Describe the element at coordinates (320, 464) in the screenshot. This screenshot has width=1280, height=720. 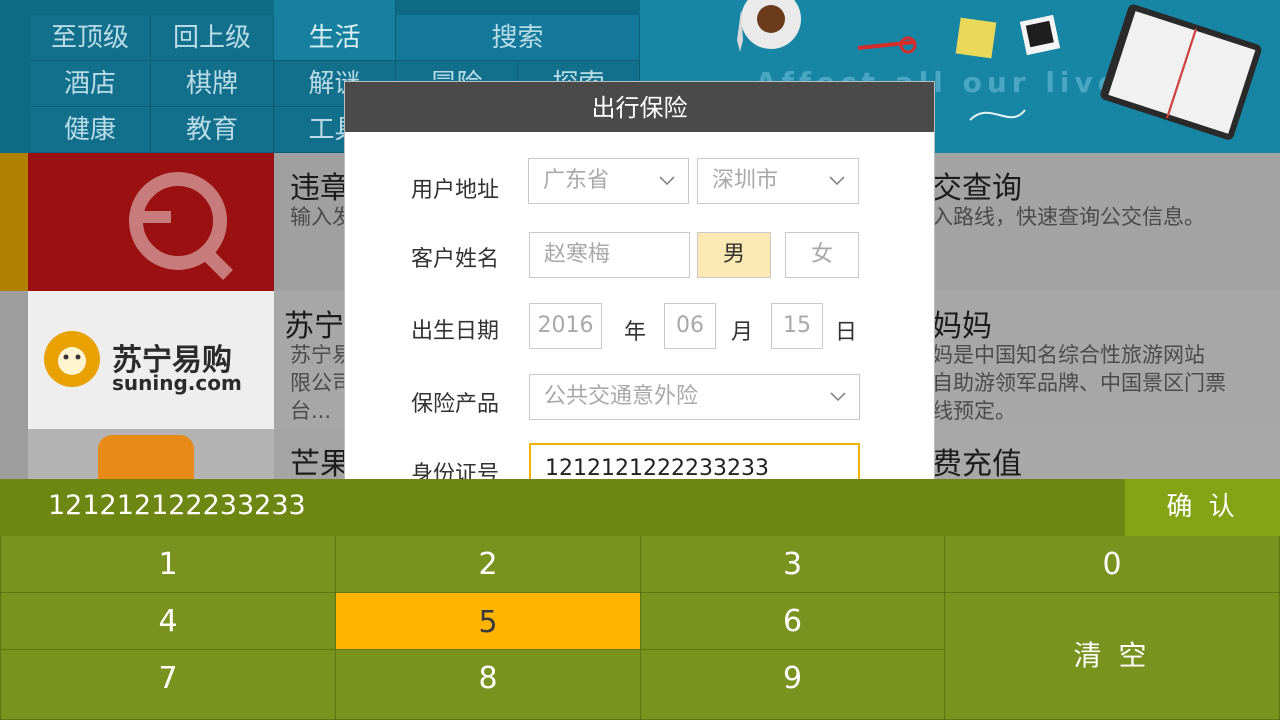
I see `item-title: 芒果` at that location.